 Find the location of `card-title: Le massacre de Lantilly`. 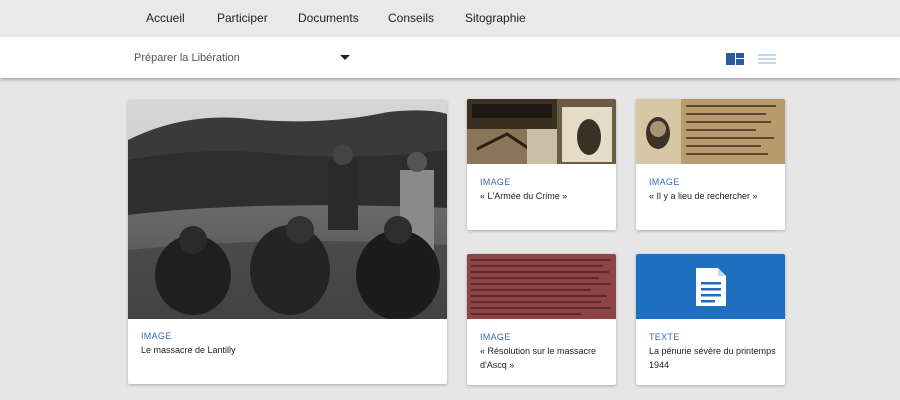

card-title: Le massacre de Lantilly is located at coordinates (188, 350).